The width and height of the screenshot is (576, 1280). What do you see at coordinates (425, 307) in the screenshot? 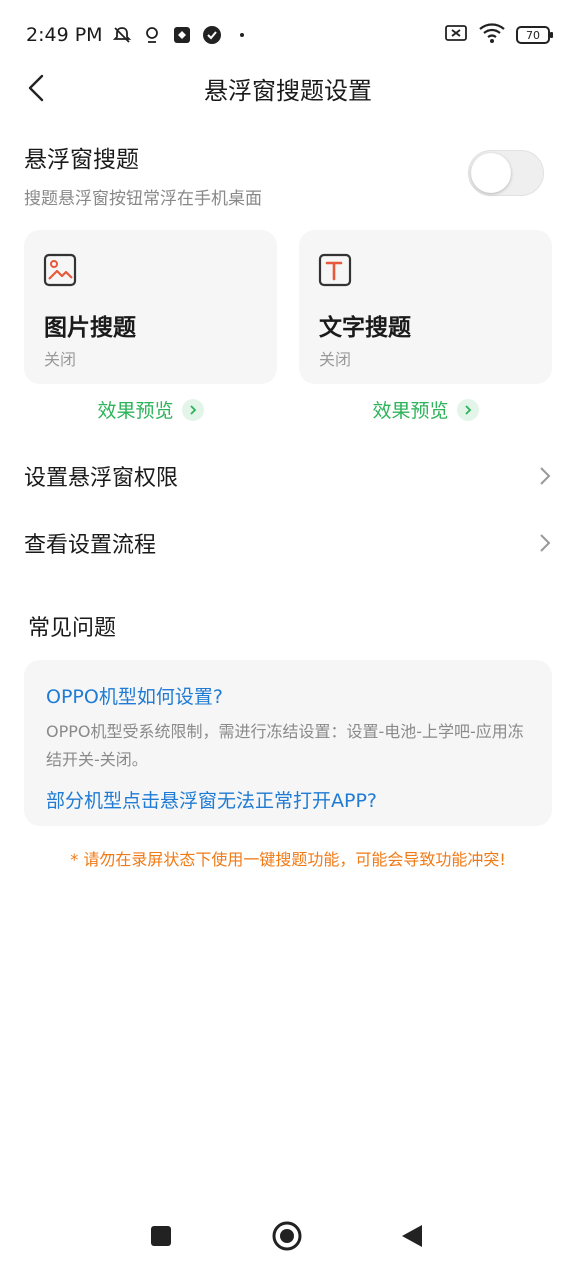
I see `text-search-card: 文字搜题 关闭` at bounding box center [425, 307].